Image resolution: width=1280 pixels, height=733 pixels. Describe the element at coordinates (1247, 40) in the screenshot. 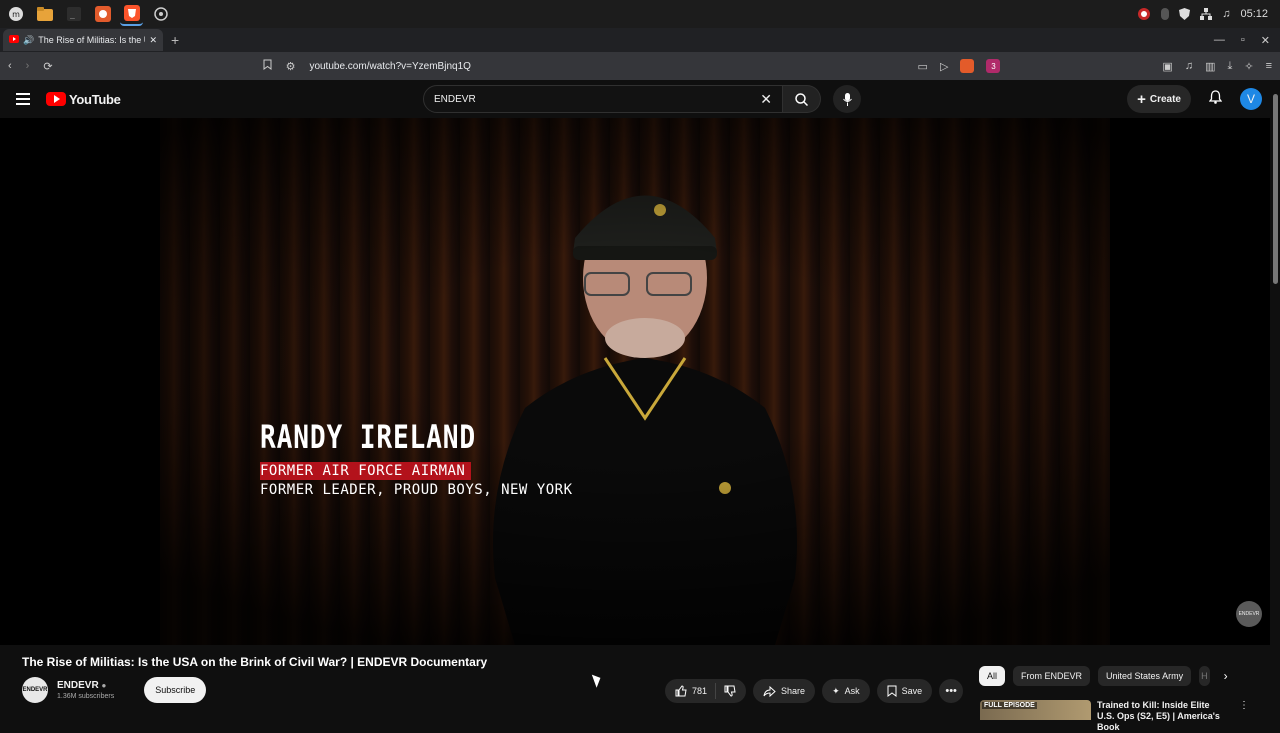

I see `window-controls: — ▫ ✕` at that location.